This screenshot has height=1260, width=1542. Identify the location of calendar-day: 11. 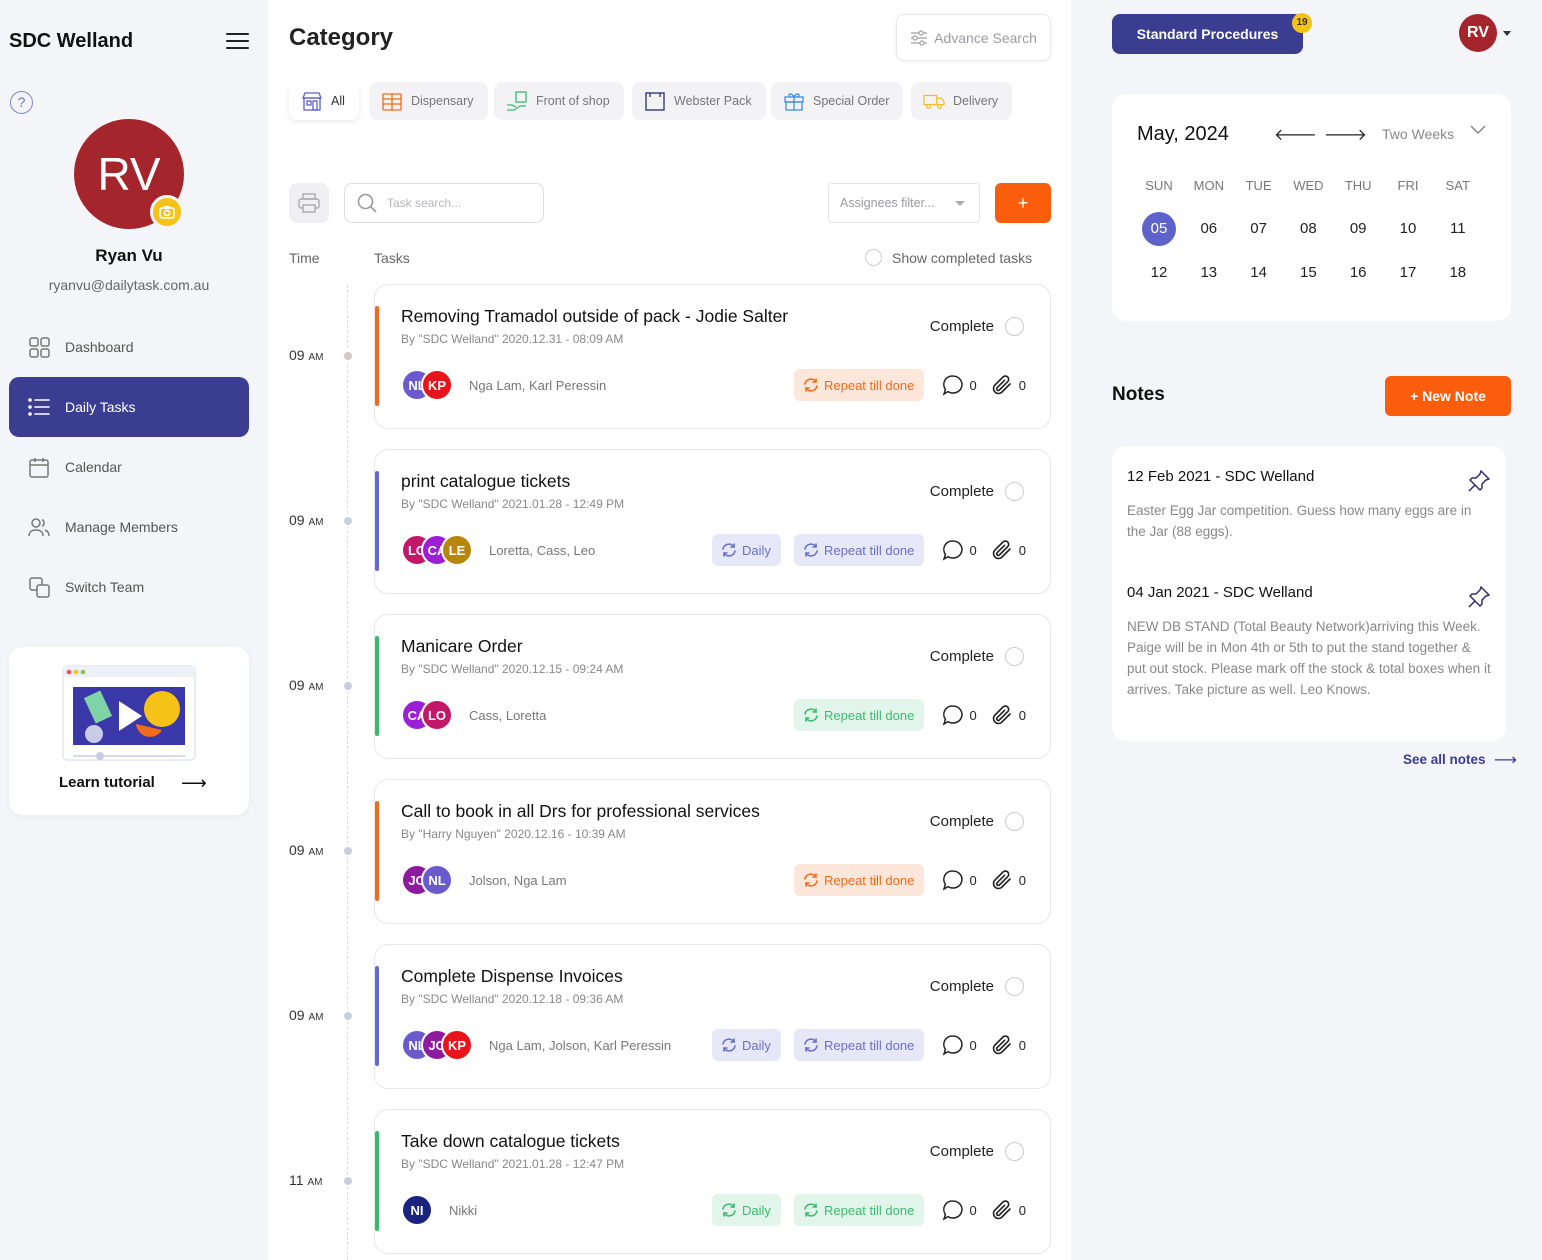
(1458, 229).